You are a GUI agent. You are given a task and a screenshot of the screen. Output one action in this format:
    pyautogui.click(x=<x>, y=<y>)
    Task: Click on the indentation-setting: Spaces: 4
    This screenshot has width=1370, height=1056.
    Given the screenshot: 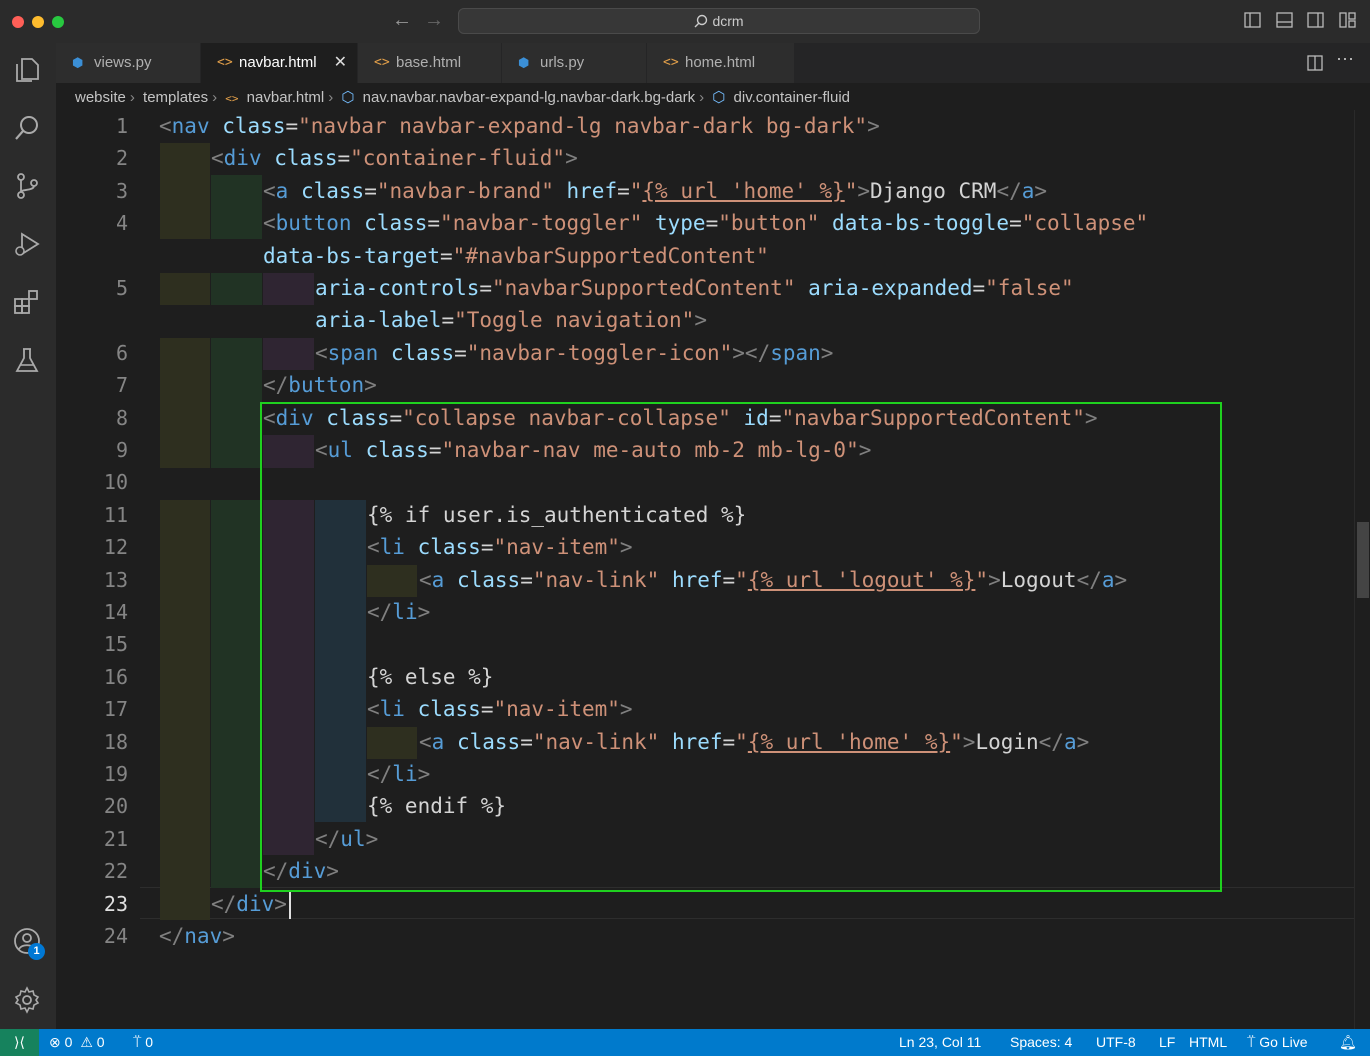 What is the action you would take?
    pyautogui.click(x=1041, y=1042)
    